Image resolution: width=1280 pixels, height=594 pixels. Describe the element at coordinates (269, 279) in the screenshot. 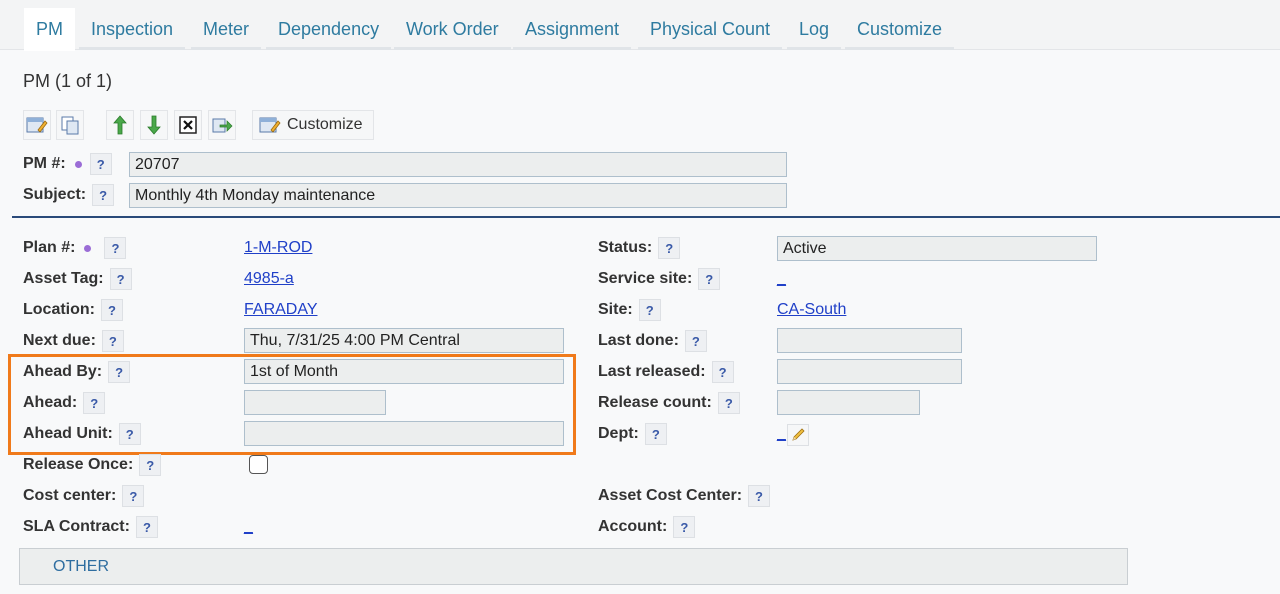

I see `asset-tag-link: 4985-a` at that location.